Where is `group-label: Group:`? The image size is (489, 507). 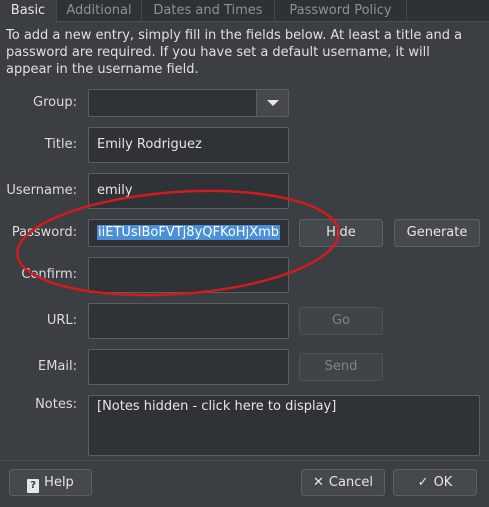 group-label: Group: is located at coordinates (55, 102).